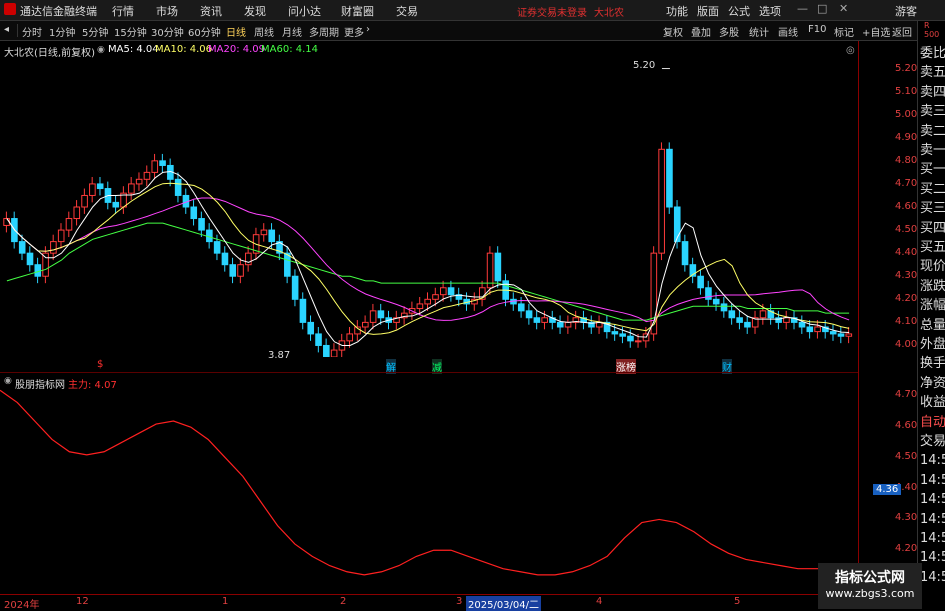 The image size is (945, 611). I want to click on login-warning: 证券交易未登录, so click(552, 11).